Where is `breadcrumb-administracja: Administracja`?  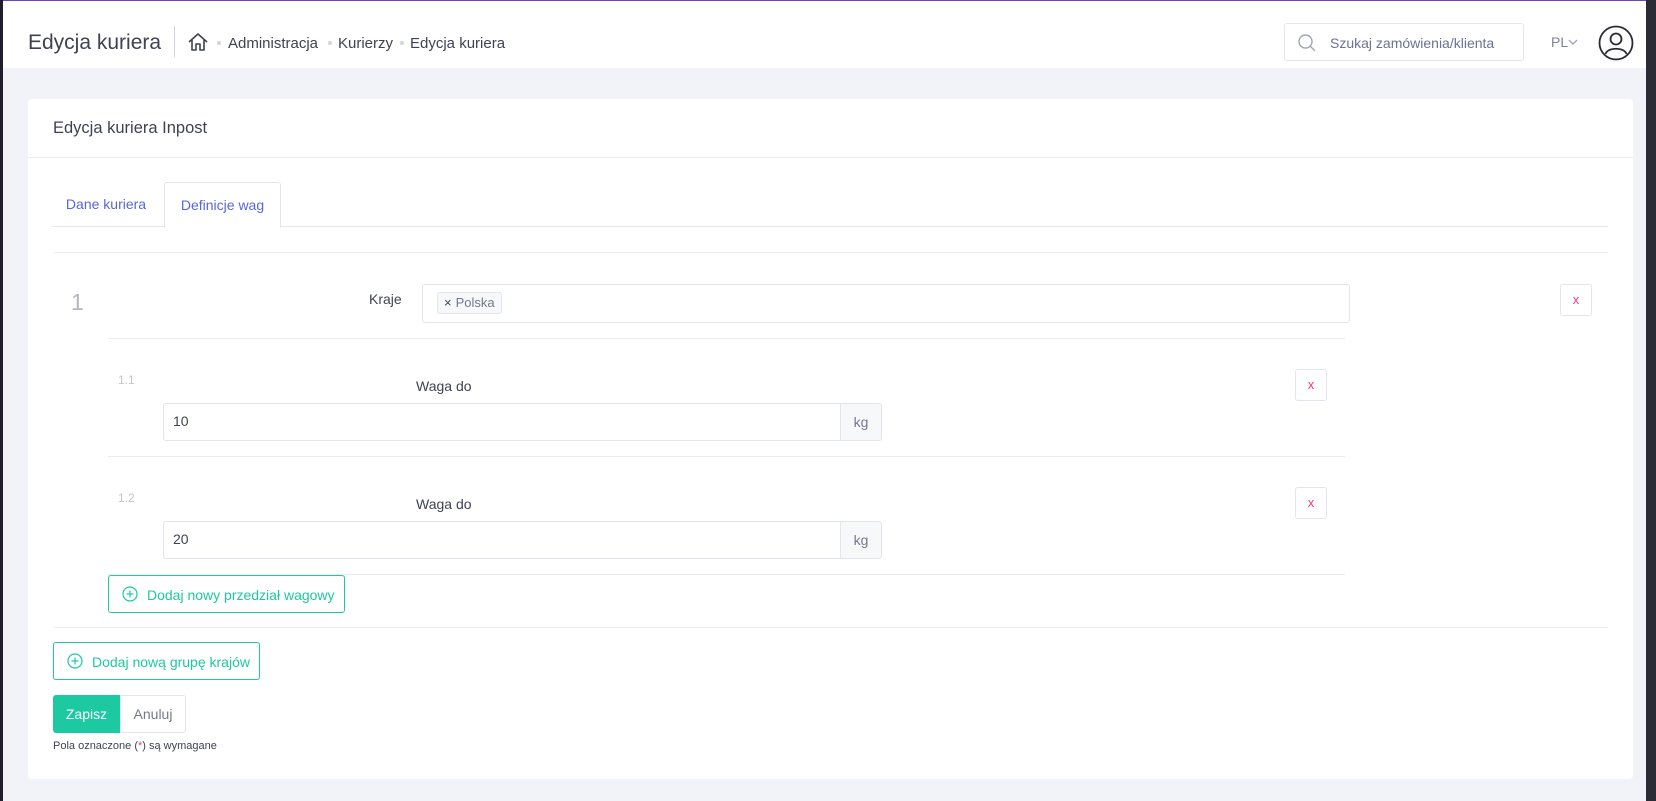 breadcrumb-administracja: Administracja is located at coordinates (273, 43).